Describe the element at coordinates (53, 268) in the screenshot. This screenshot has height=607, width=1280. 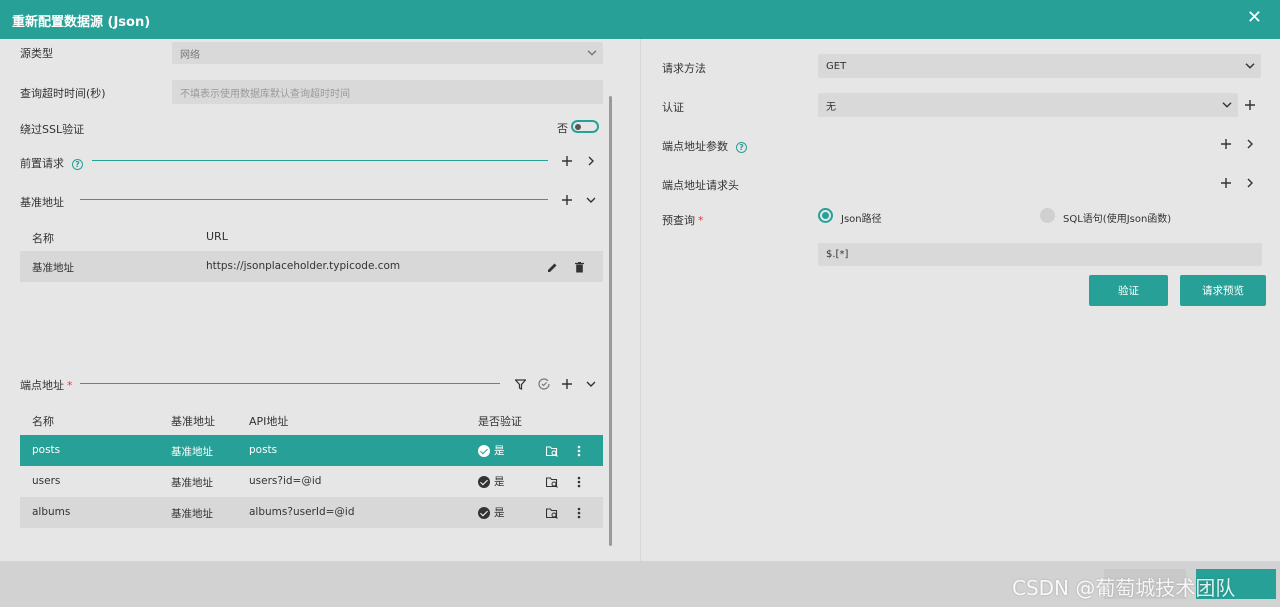
I see `cell-name: 基准地址` at that location.